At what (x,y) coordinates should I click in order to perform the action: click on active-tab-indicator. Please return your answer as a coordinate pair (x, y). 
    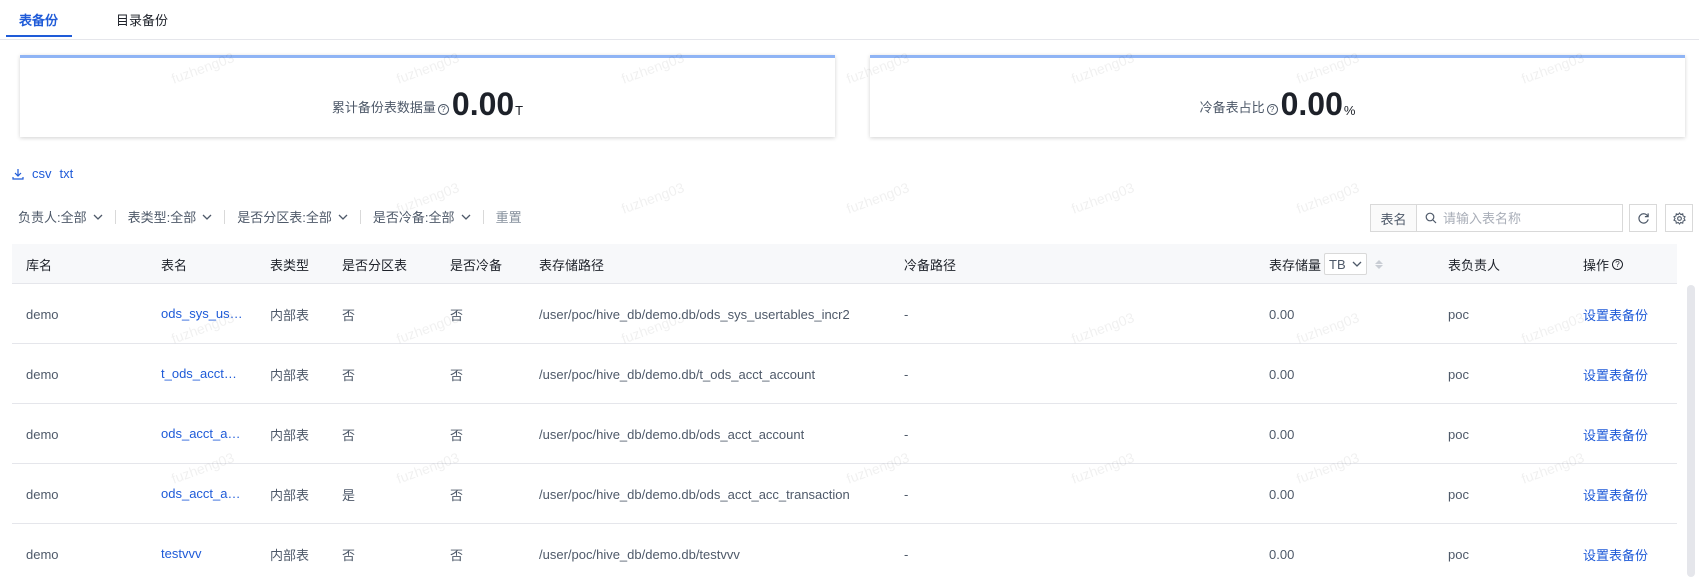
    Looking at the image, I should click on (39, 36).